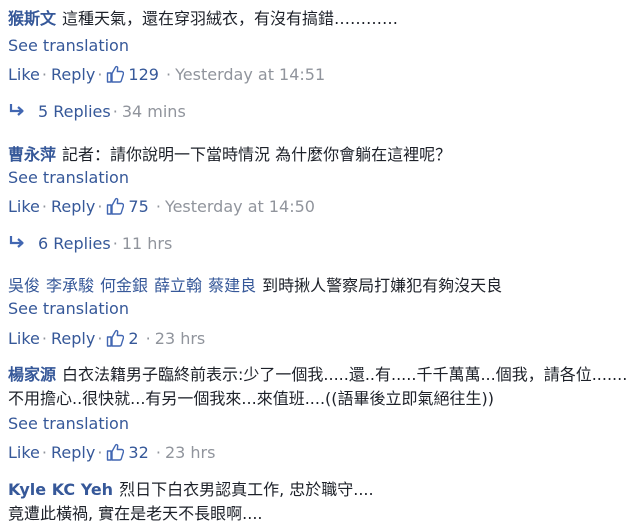  What do you see at coordinates (232, 285) in the screenshot?
I see `tagged-user: 蔡建良` at bounding box center [232, 285].